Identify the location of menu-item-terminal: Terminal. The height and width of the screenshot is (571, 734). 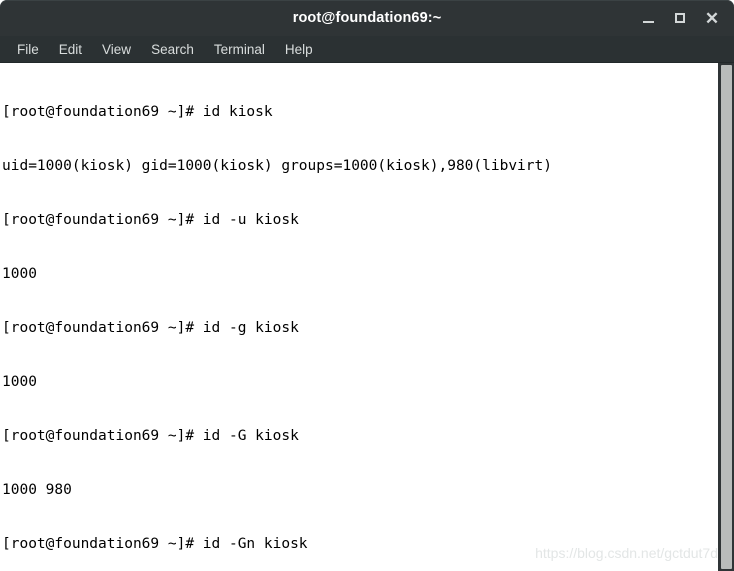
(239, 49).